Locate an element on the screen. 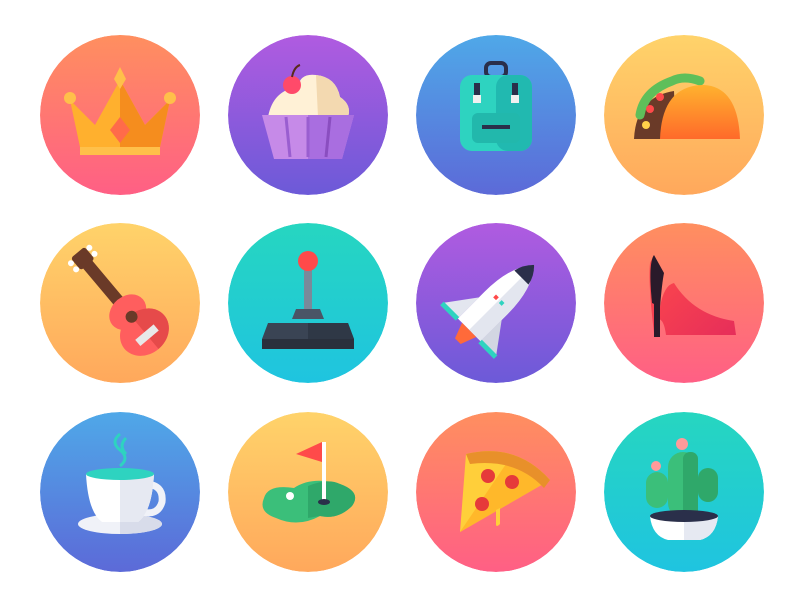 The width and height of the screenshot is (800, 600). cupcake-icon is located at coordinates (308, 115).